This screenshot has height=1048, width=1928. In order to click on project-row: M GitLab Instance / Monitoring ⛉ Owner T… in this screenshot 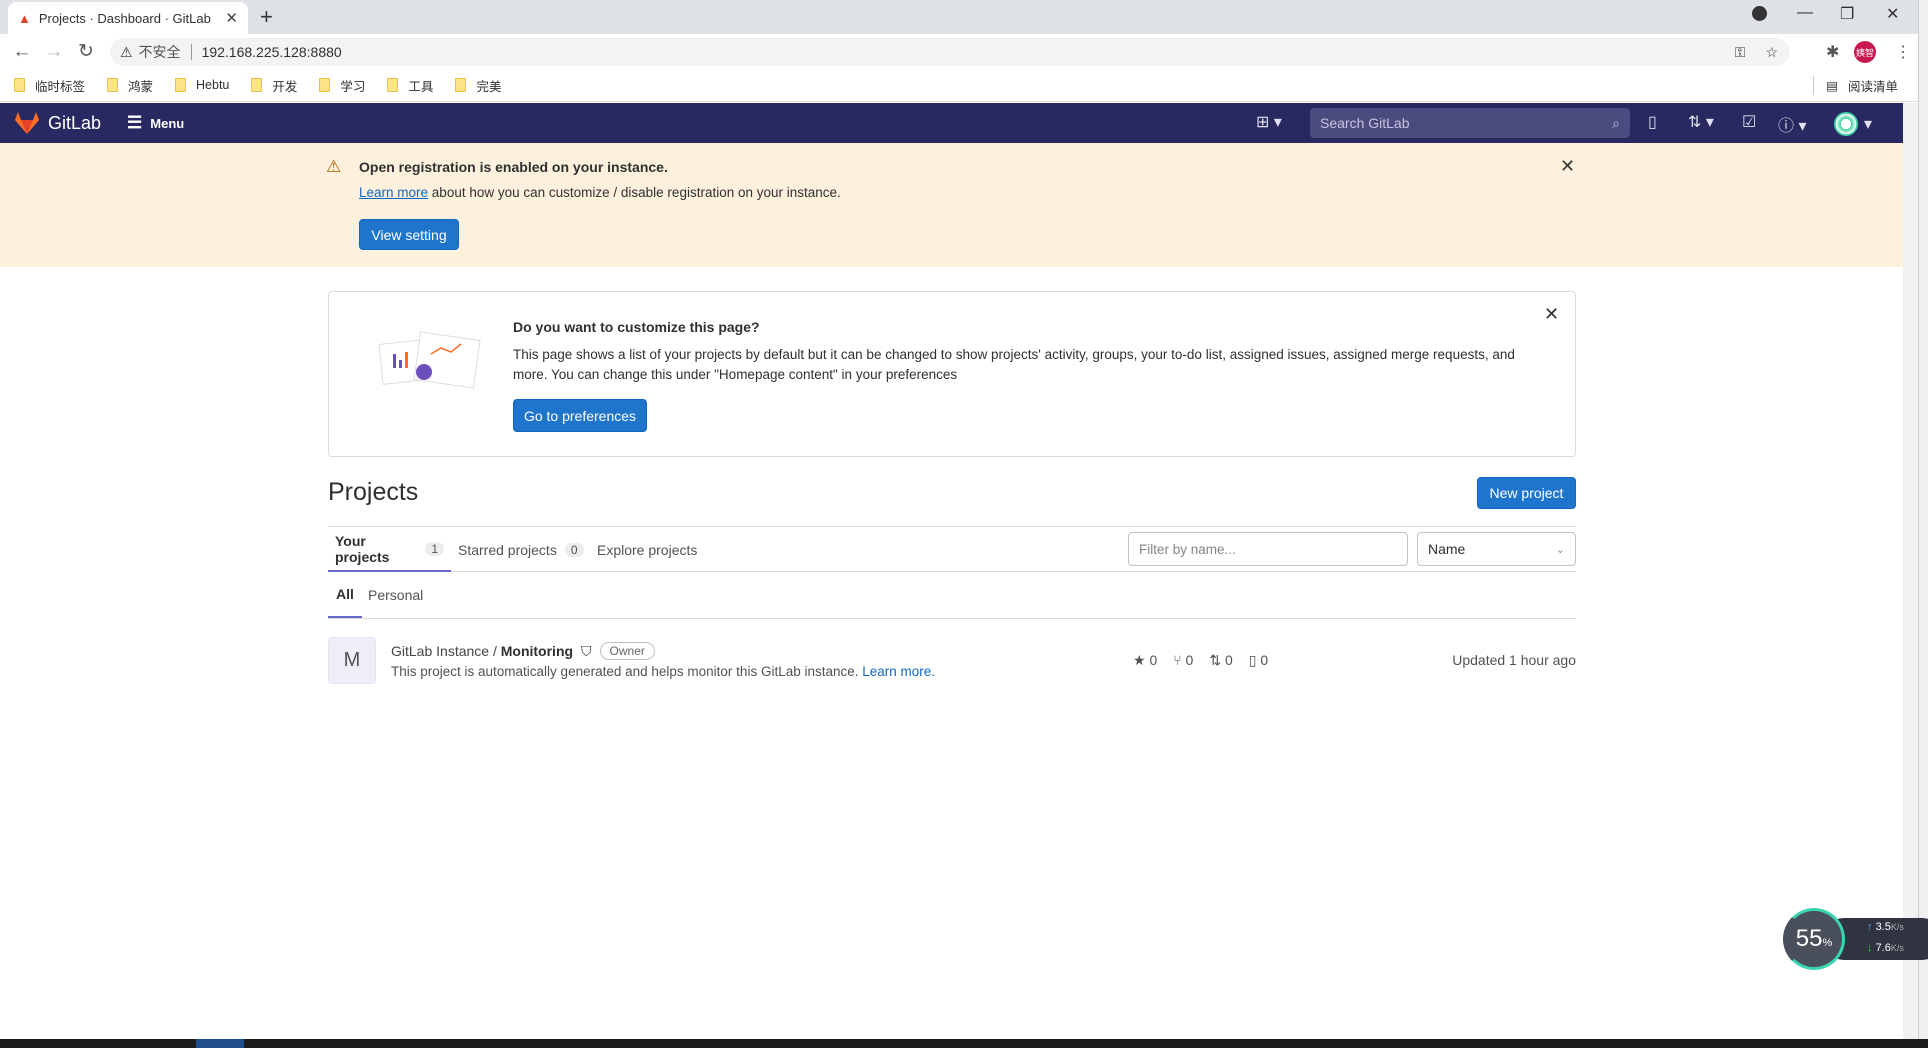, I will do `click(952, 661)`.